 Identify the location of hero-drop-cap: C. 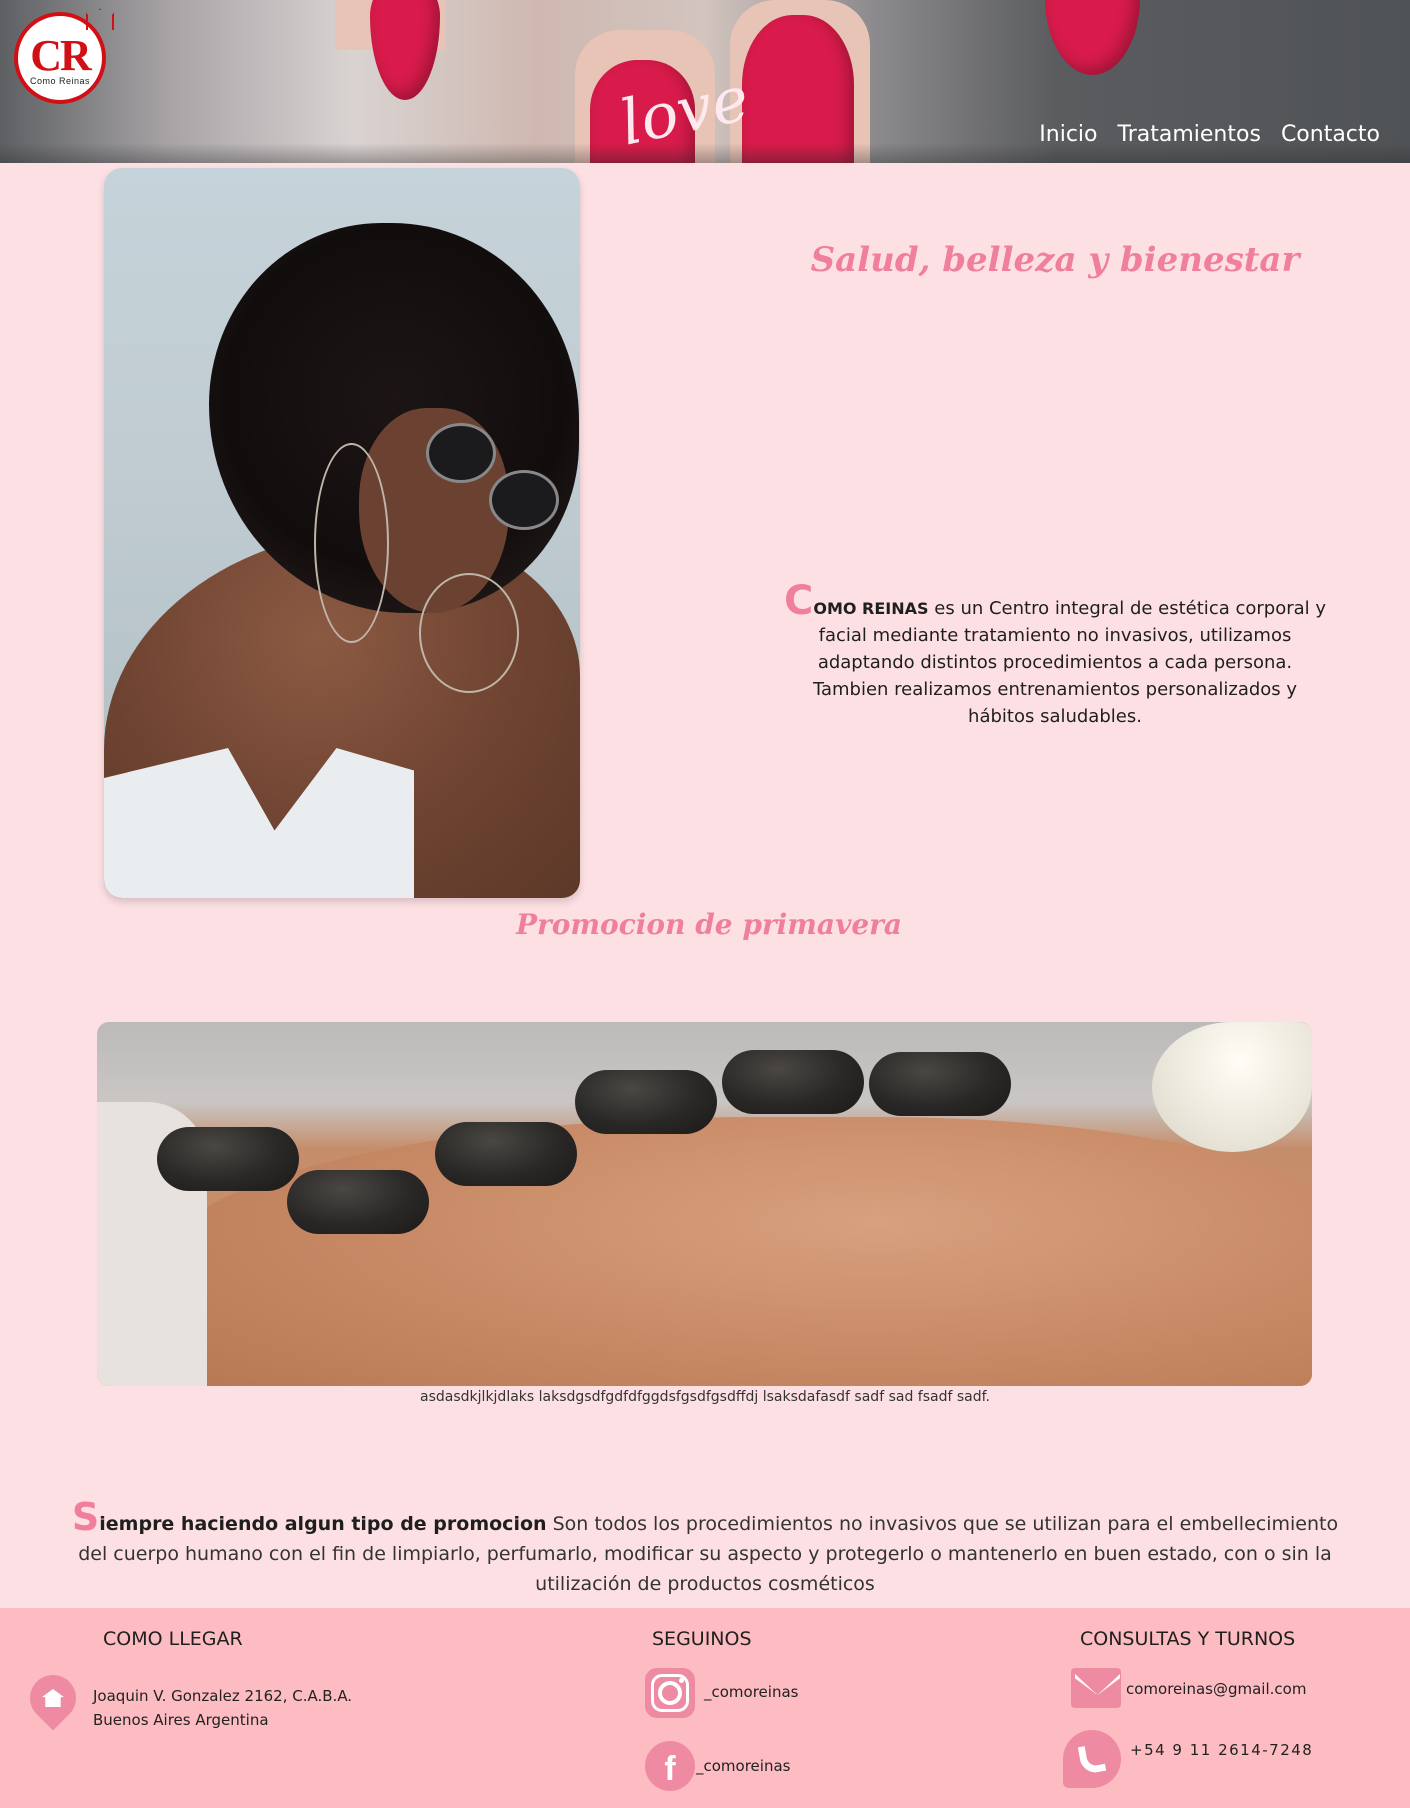
(798, 601).